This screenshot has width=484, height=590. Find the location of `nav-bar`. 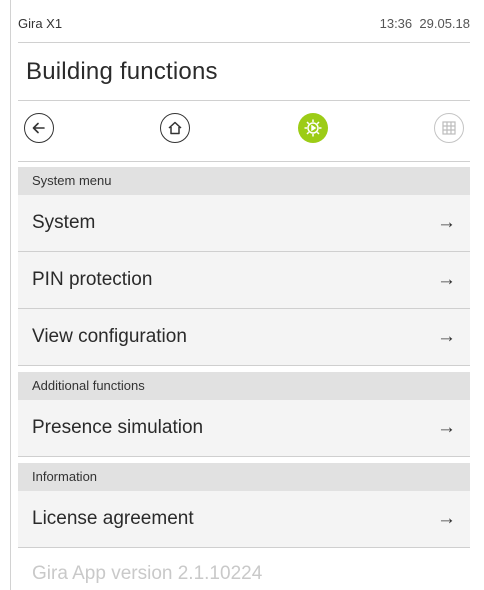

nav-bar is located at coordinates (244, 131).